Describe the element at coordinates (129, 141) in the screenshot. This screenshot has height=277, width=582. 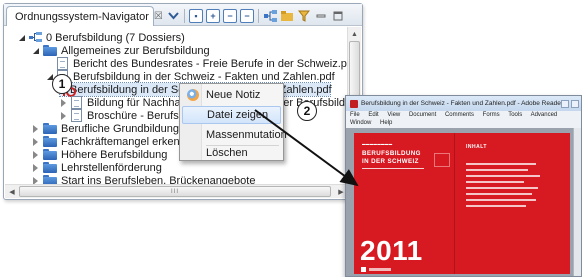
I see `tree-item-label: Fachkräftemangel erkennen` at that location.